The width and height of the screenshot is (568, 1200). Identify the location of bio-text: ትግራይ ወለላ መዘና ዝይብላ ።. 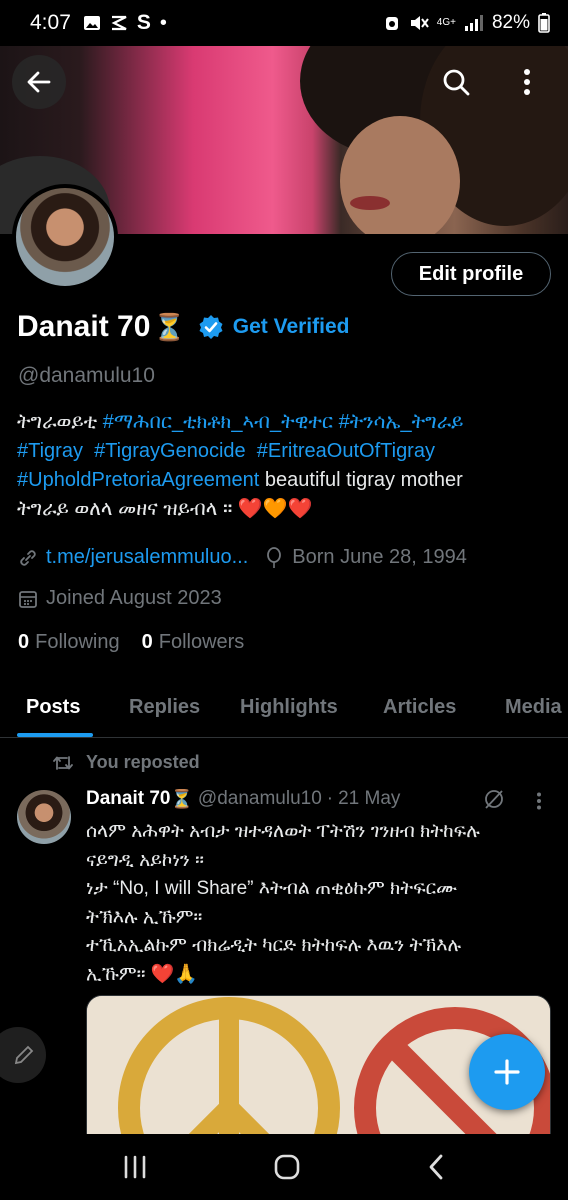
(125, 509).